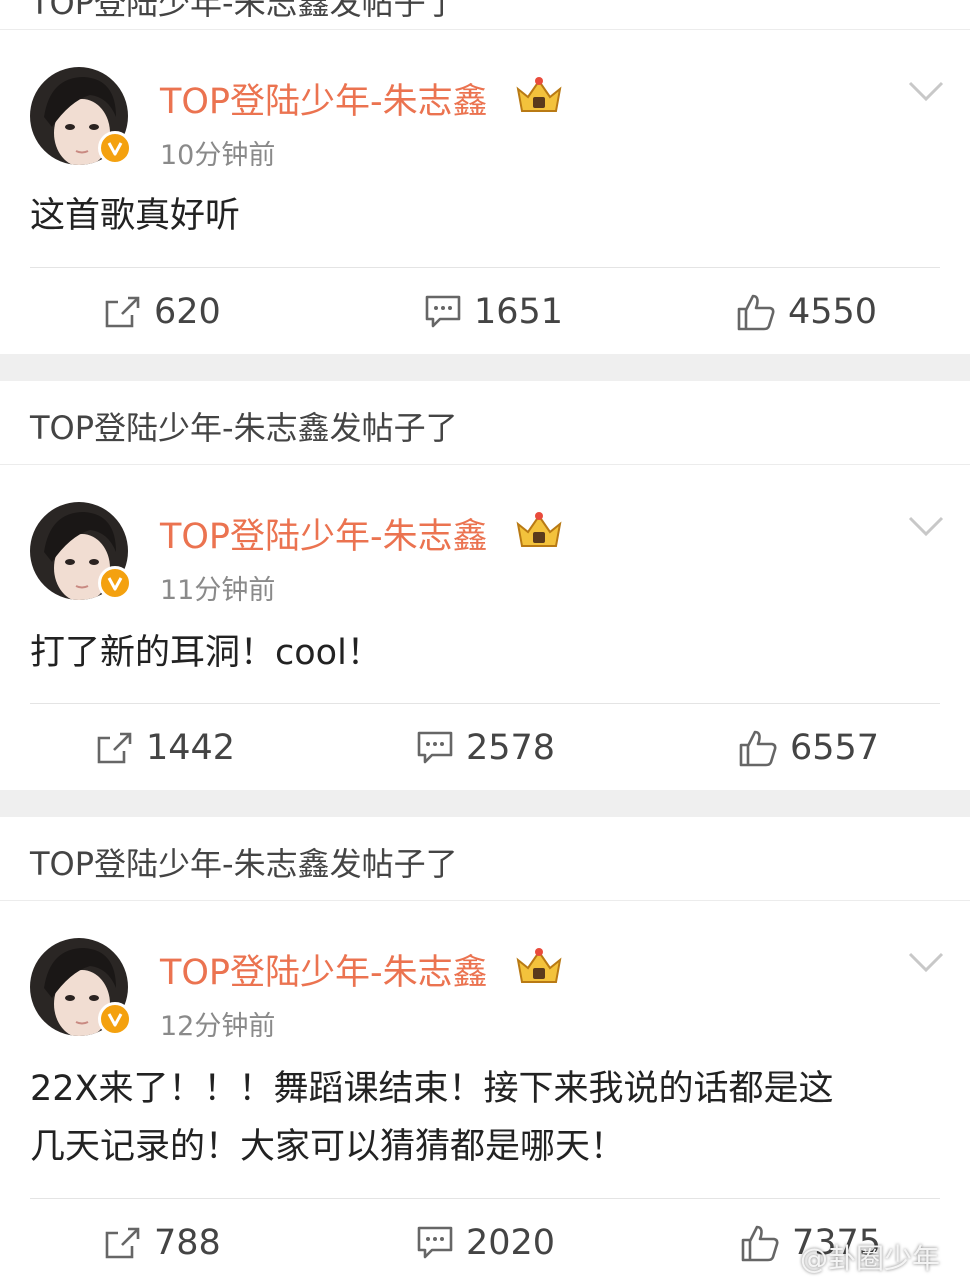 This screenshot has width=970, height=1280. I want to click on repost-button: 788, so click(162, 1243).